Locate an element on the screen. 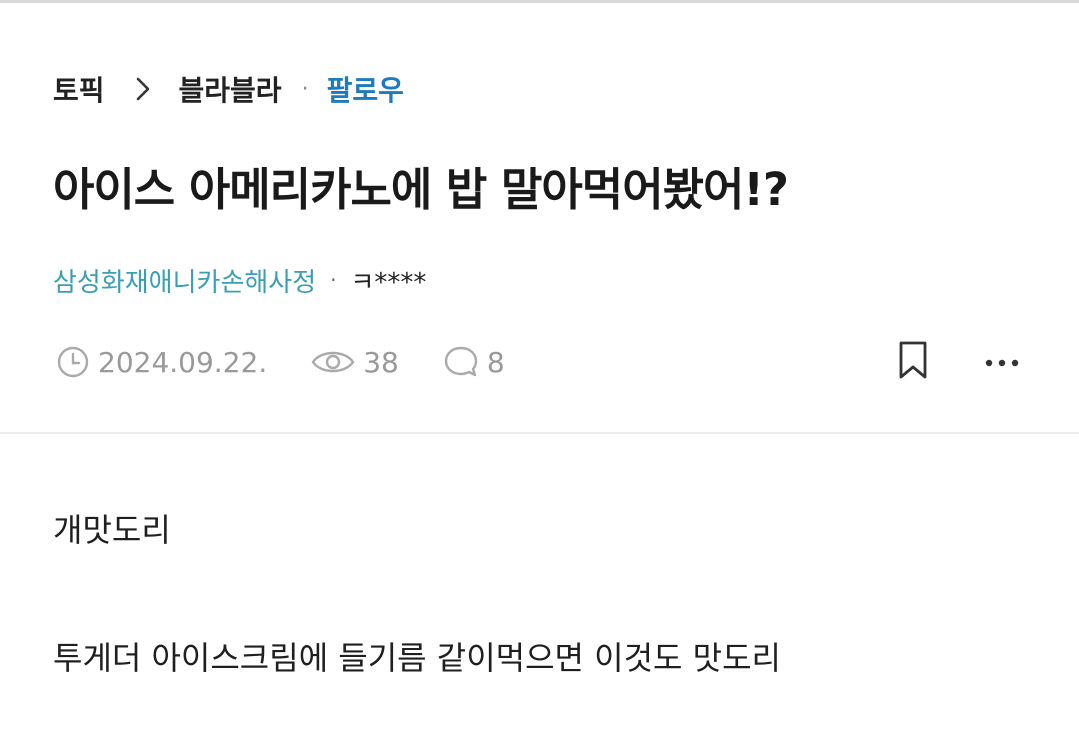 The width and height of the screenshot is (1079, 732). bookmark-icon is located at coordinates (913, 362).